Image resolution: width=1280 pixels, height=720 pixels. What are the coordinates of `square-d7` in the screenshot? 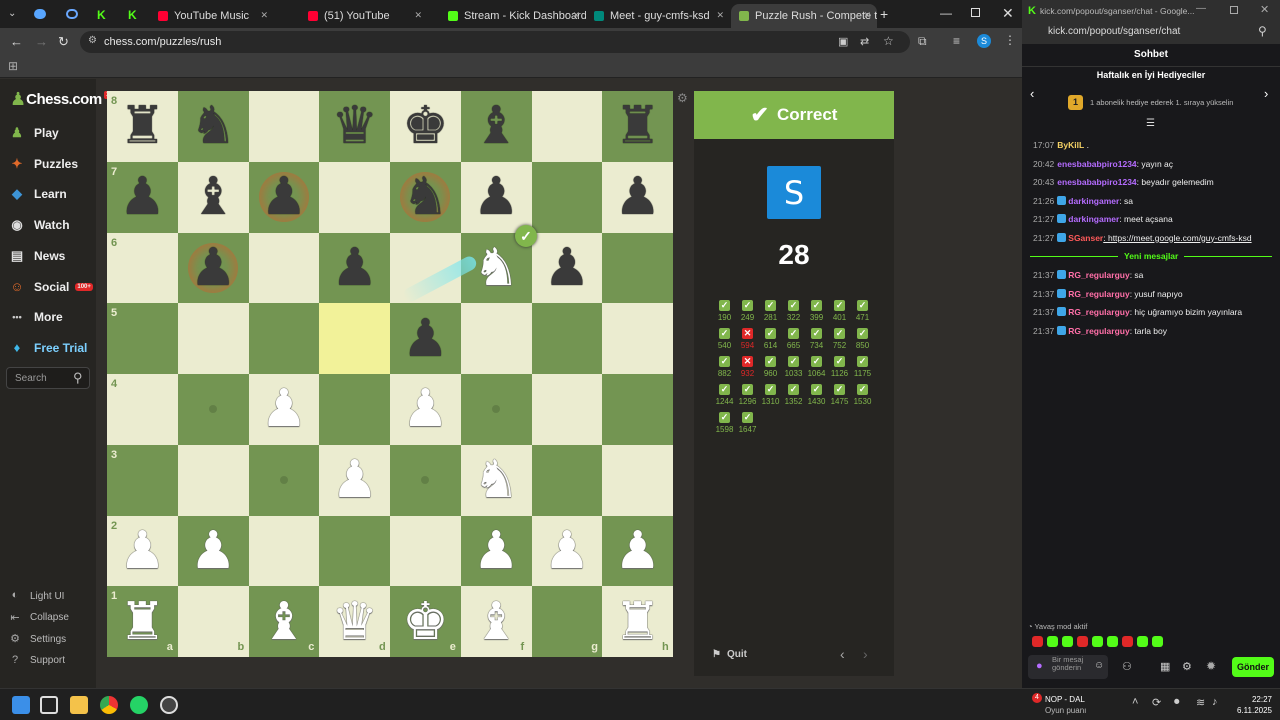 It's located at (354, 197).